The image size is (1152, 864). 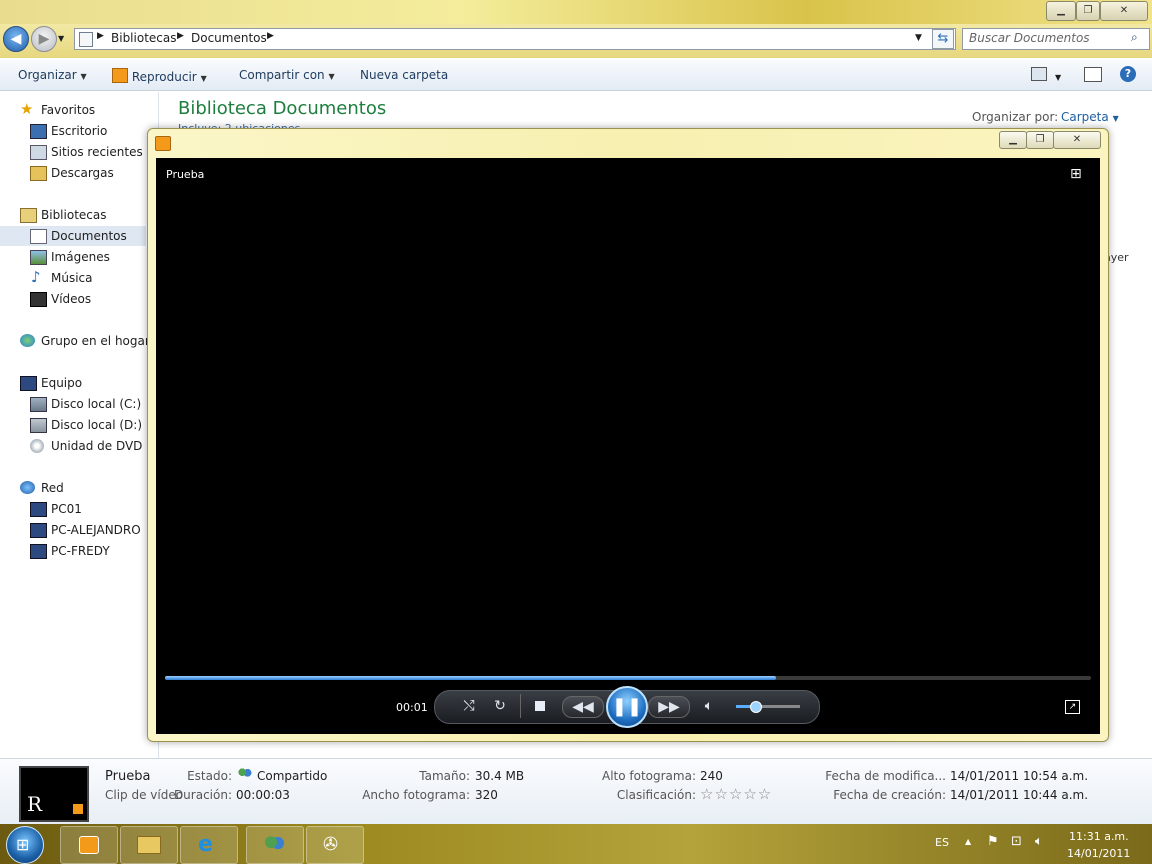 What do you see at coordinates (143, 38) in the screenshot?
I see `breadcrumb-bibliotecas: Bibliotecas` at bounding box center [143, 38].